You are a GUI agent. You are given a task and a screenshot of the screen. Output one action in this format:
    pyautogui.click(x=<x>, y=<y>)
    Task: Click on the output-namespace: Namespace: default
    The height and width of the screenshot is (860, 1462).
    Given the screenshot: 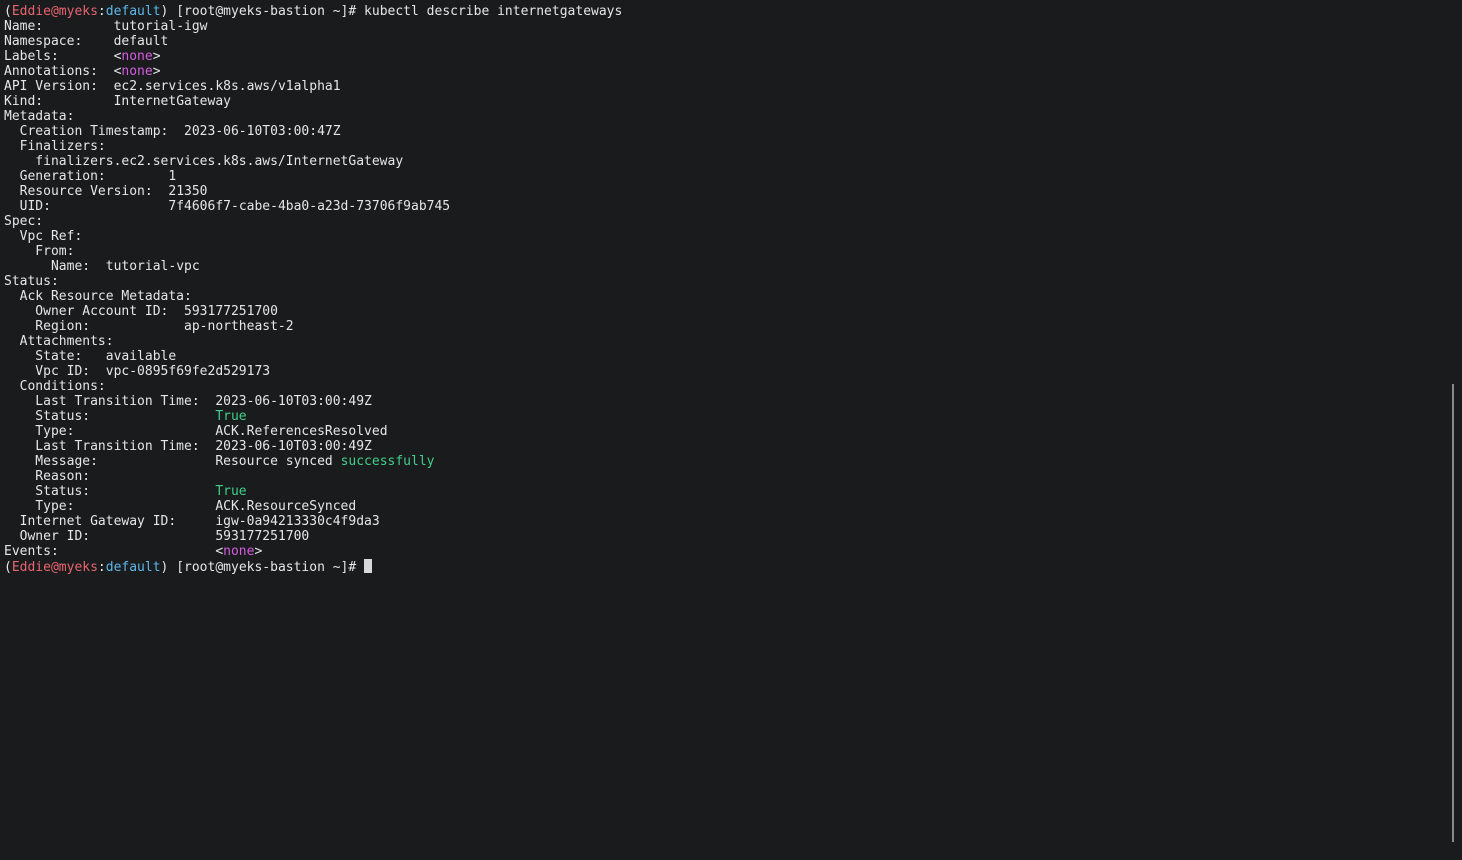 What is the action you would take?
    pyautogui.click(x=86, y=41)
    